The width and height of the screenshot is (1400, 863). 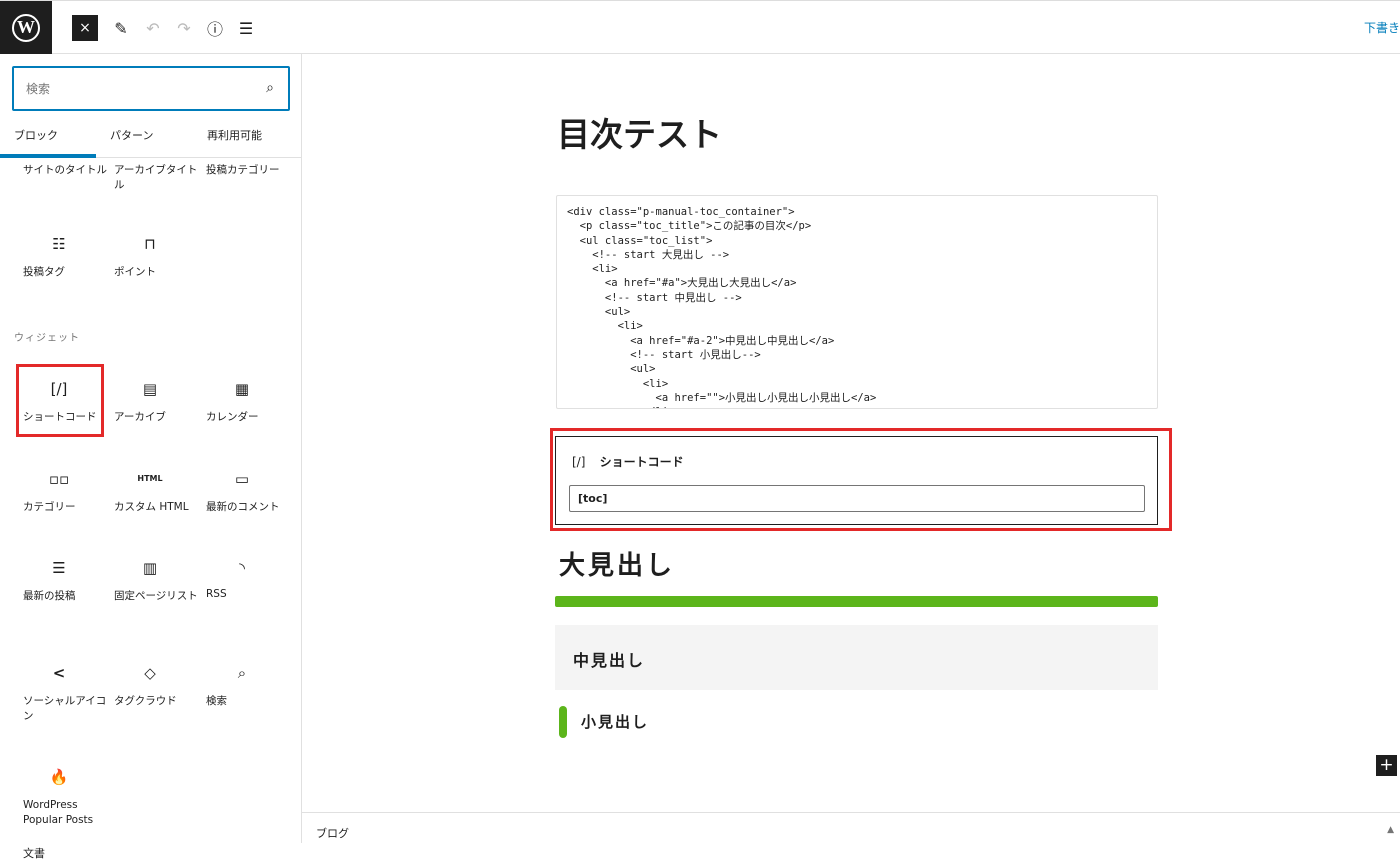 I want to click on heading-mid: 中見出し, so click(x=609, y=659).